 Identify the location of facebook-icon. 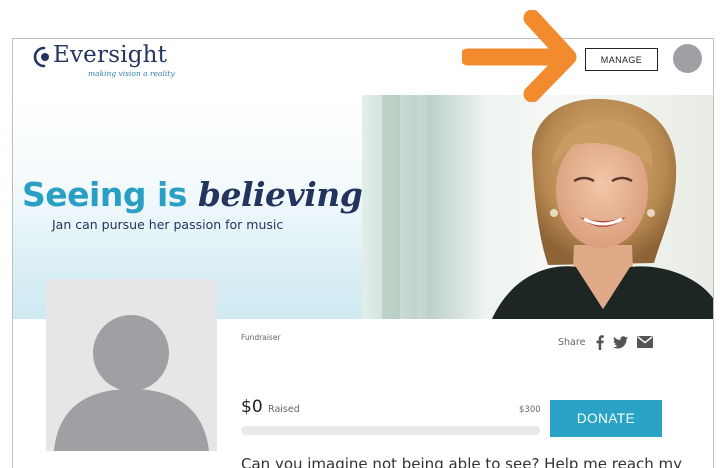
(600, 342).